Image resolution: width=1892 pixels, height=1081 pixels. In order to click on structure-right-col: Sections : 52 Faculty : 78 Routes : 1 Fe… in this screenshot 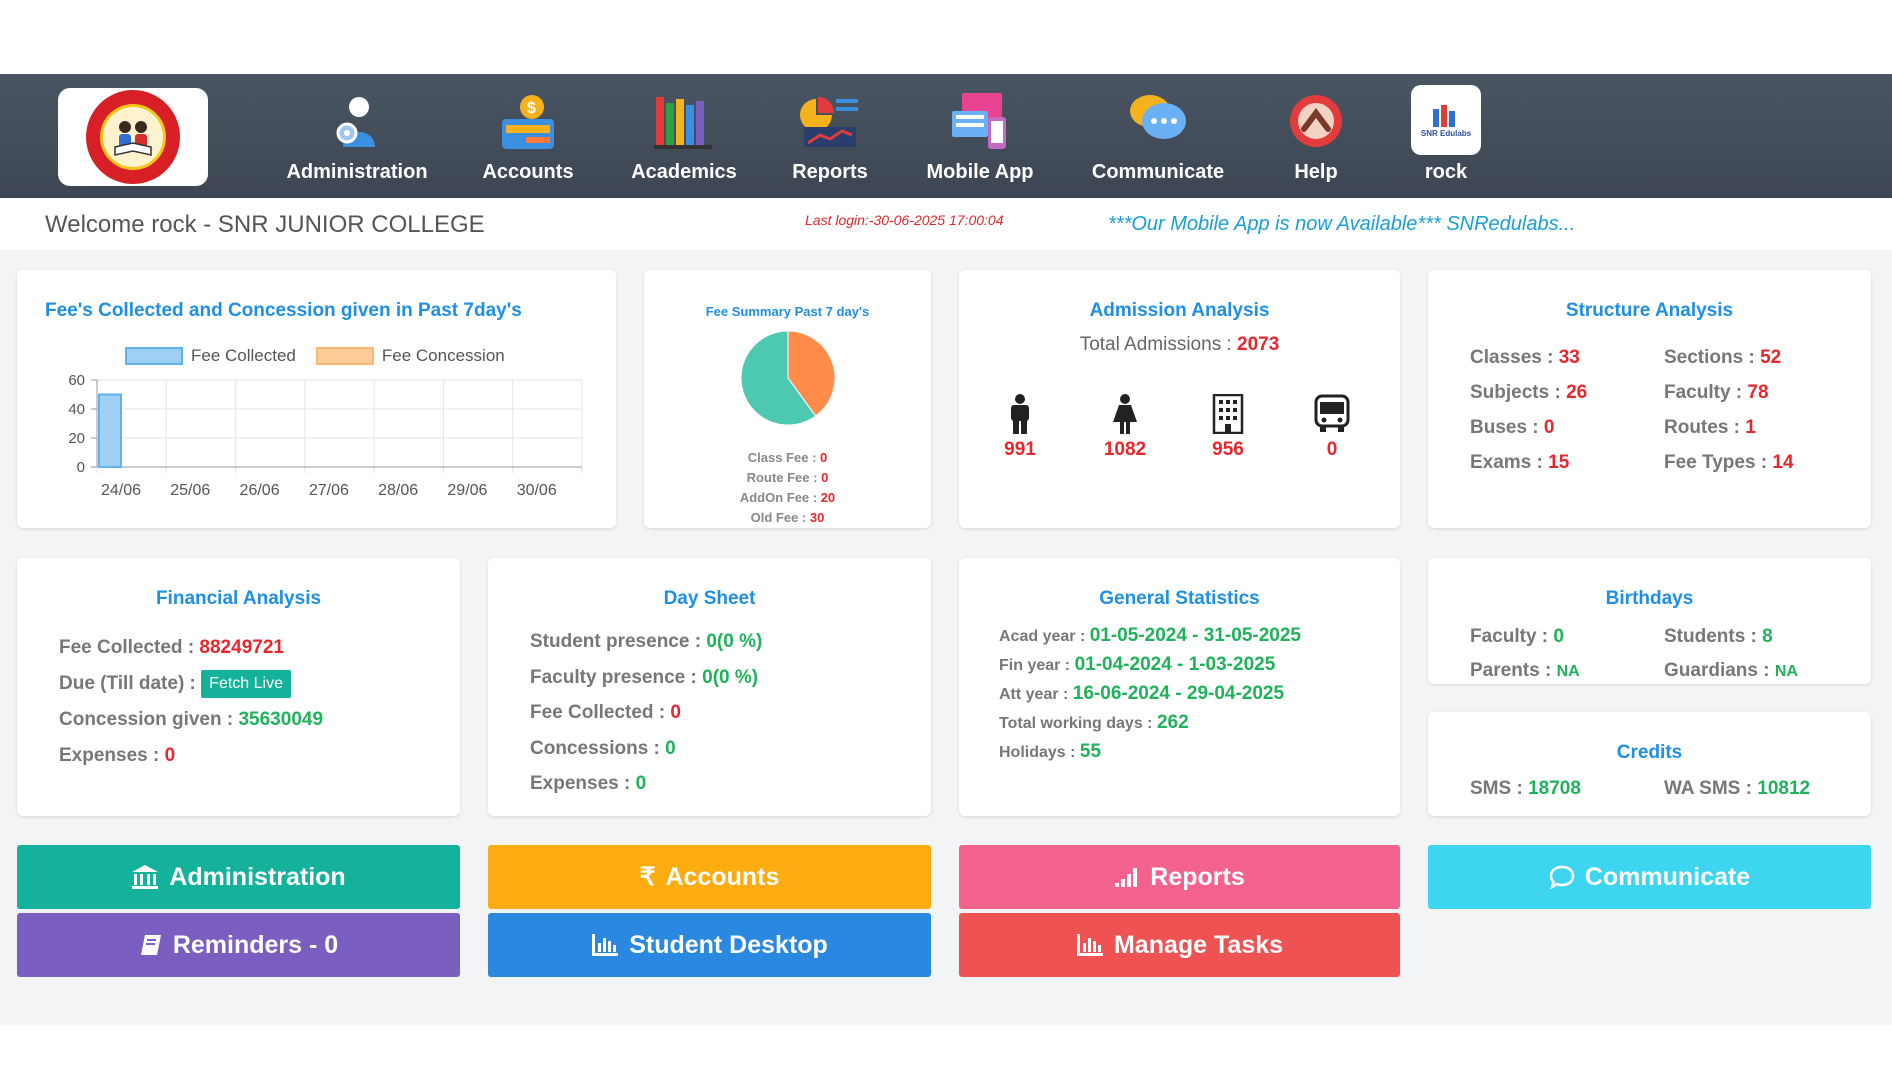, I will do `click(1729, 410)`.